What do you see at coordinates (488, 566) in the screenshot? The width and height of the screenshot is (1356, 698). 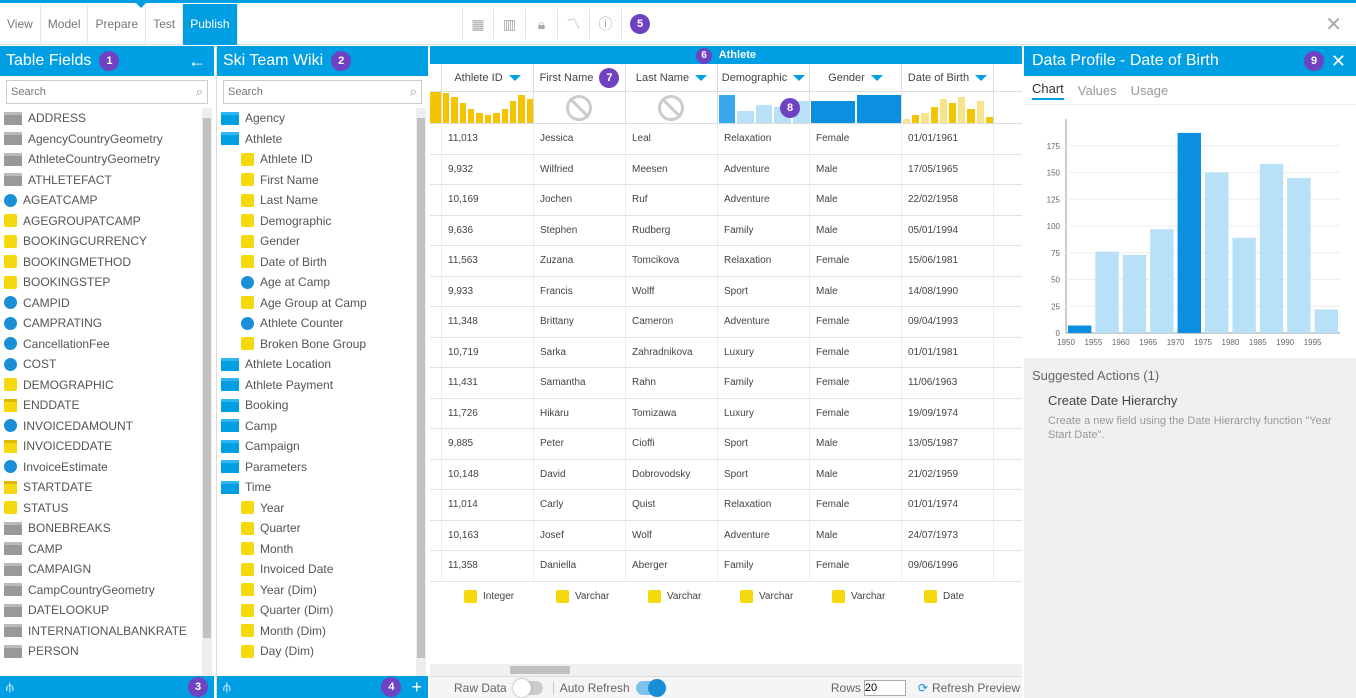 I see `table-cell: 11,358` at bounding box center [488, 566].